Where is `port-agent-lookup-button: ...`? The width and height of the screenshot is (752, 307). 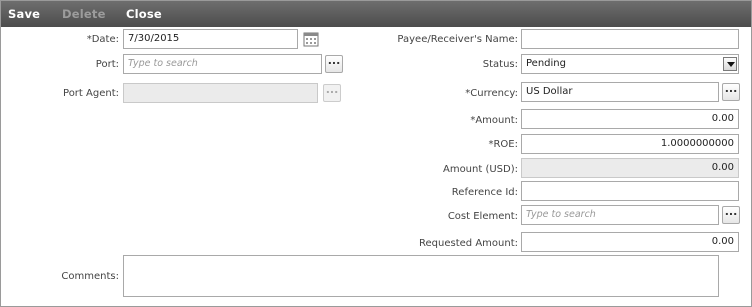 port-agent-lookup-button: ... is located at coordinates (332, 93).